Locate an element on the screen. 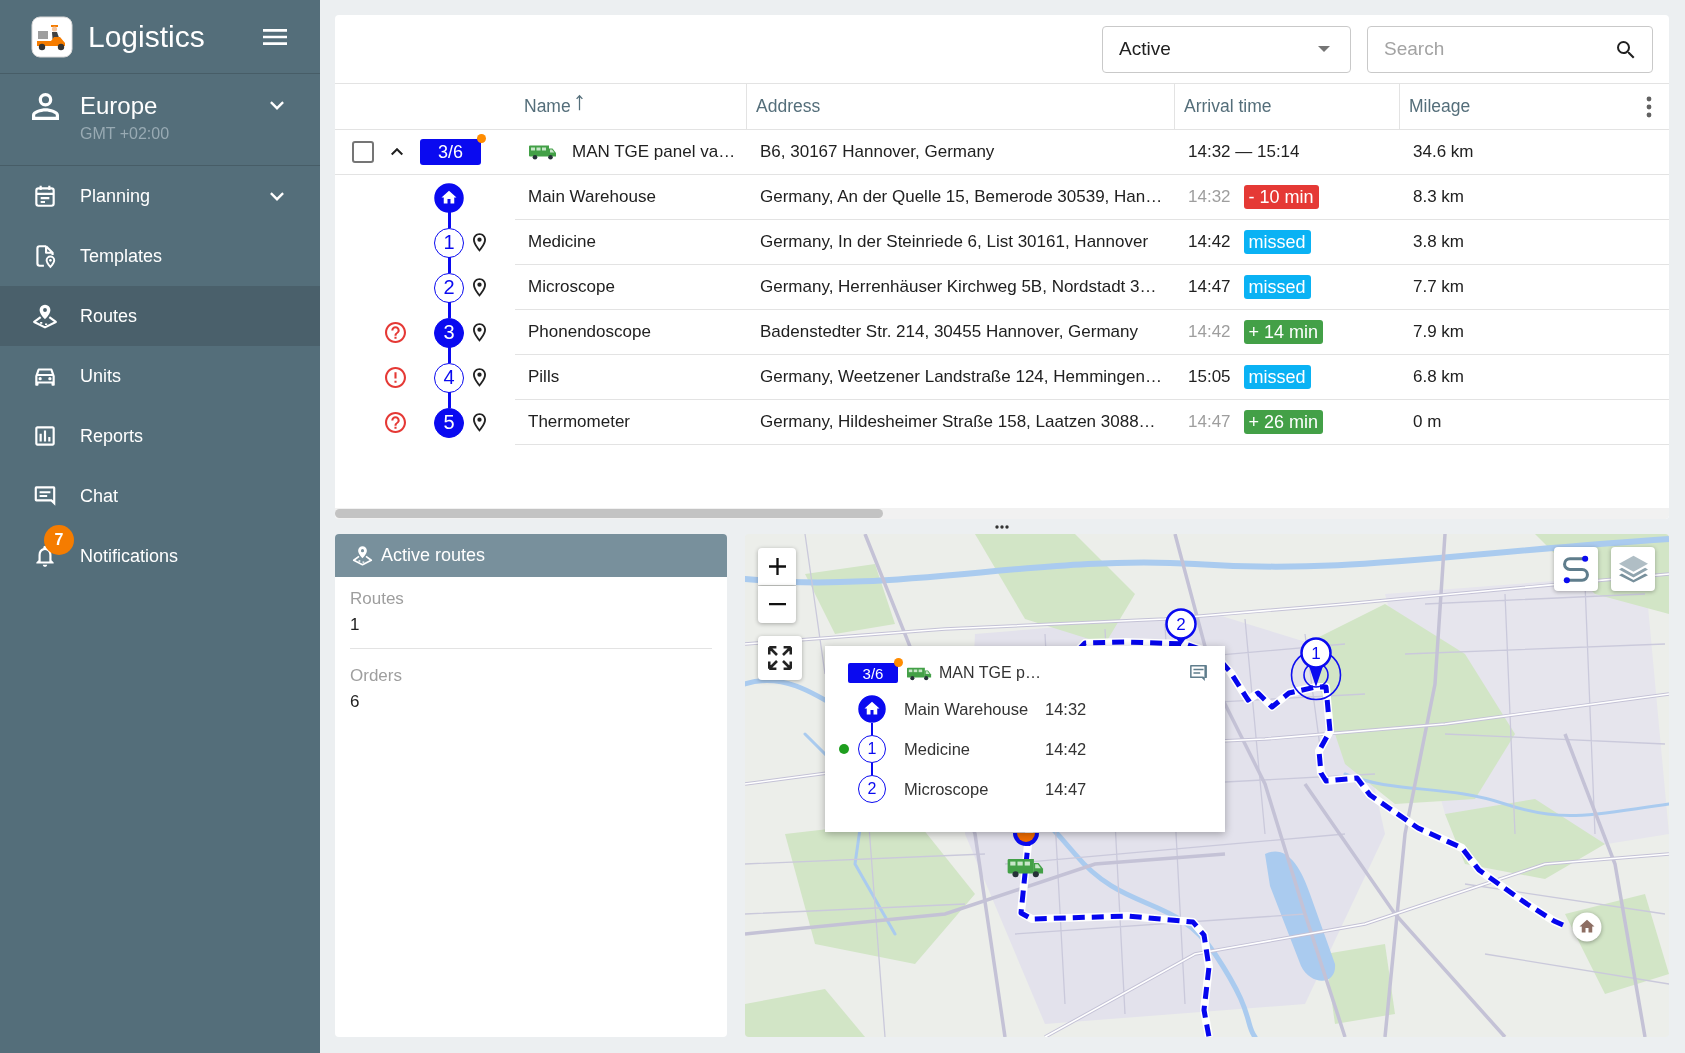 This screenshot has width=1685, height=1053. menu-icon is located at coordinates (275, 36).